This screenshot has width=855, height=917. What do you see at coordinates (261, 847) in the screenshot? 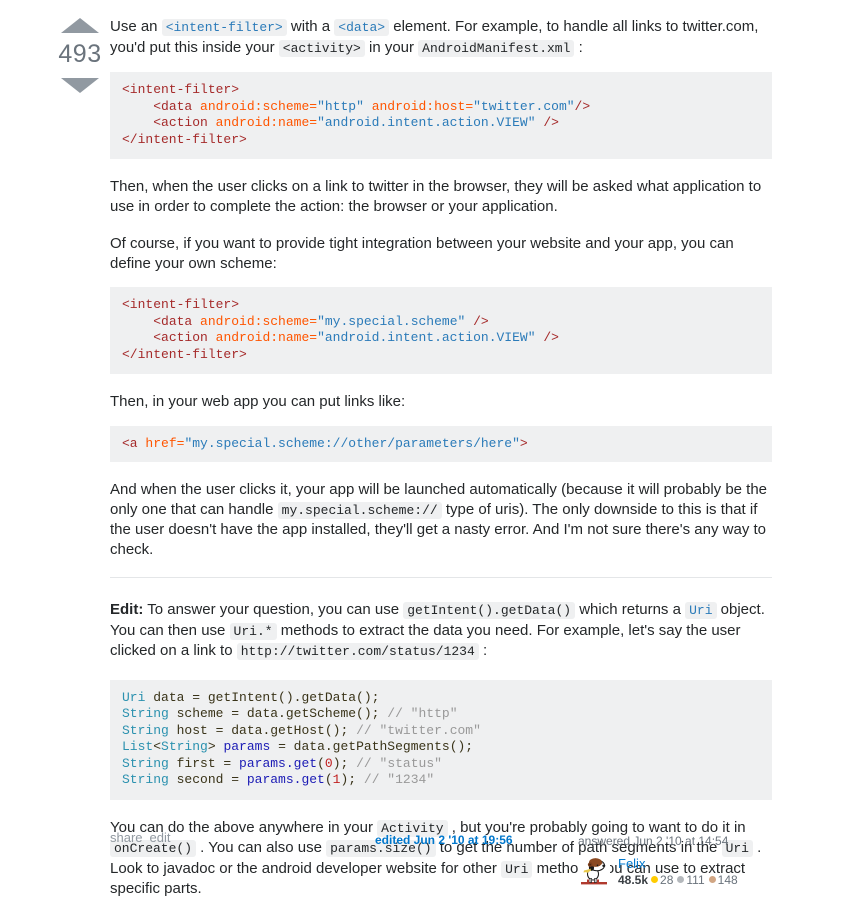
I see `text-fragment: . You can also use` at bounding box center [261, 847].